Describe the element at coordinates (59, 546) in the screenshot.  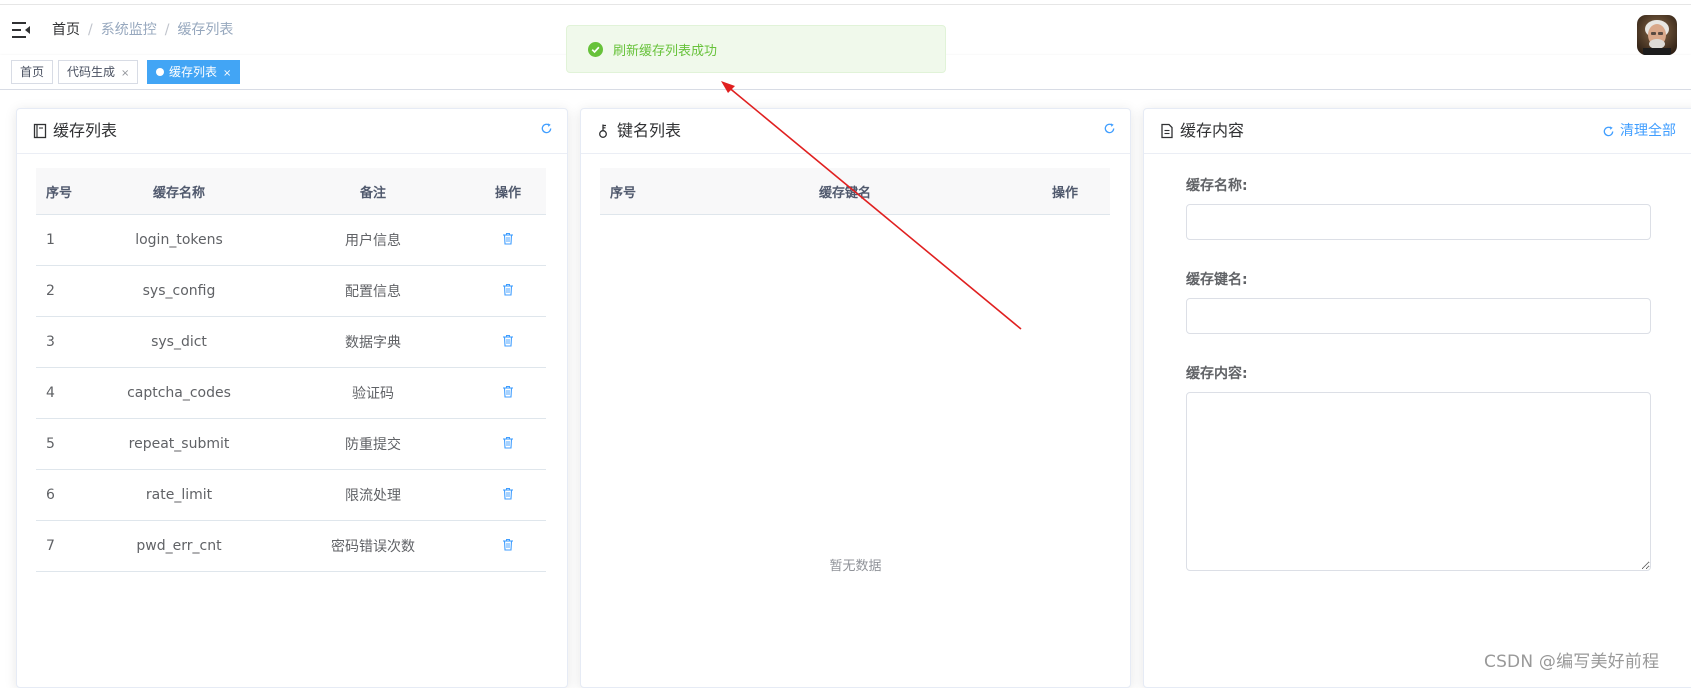
I see `row-index: 7` at that location.